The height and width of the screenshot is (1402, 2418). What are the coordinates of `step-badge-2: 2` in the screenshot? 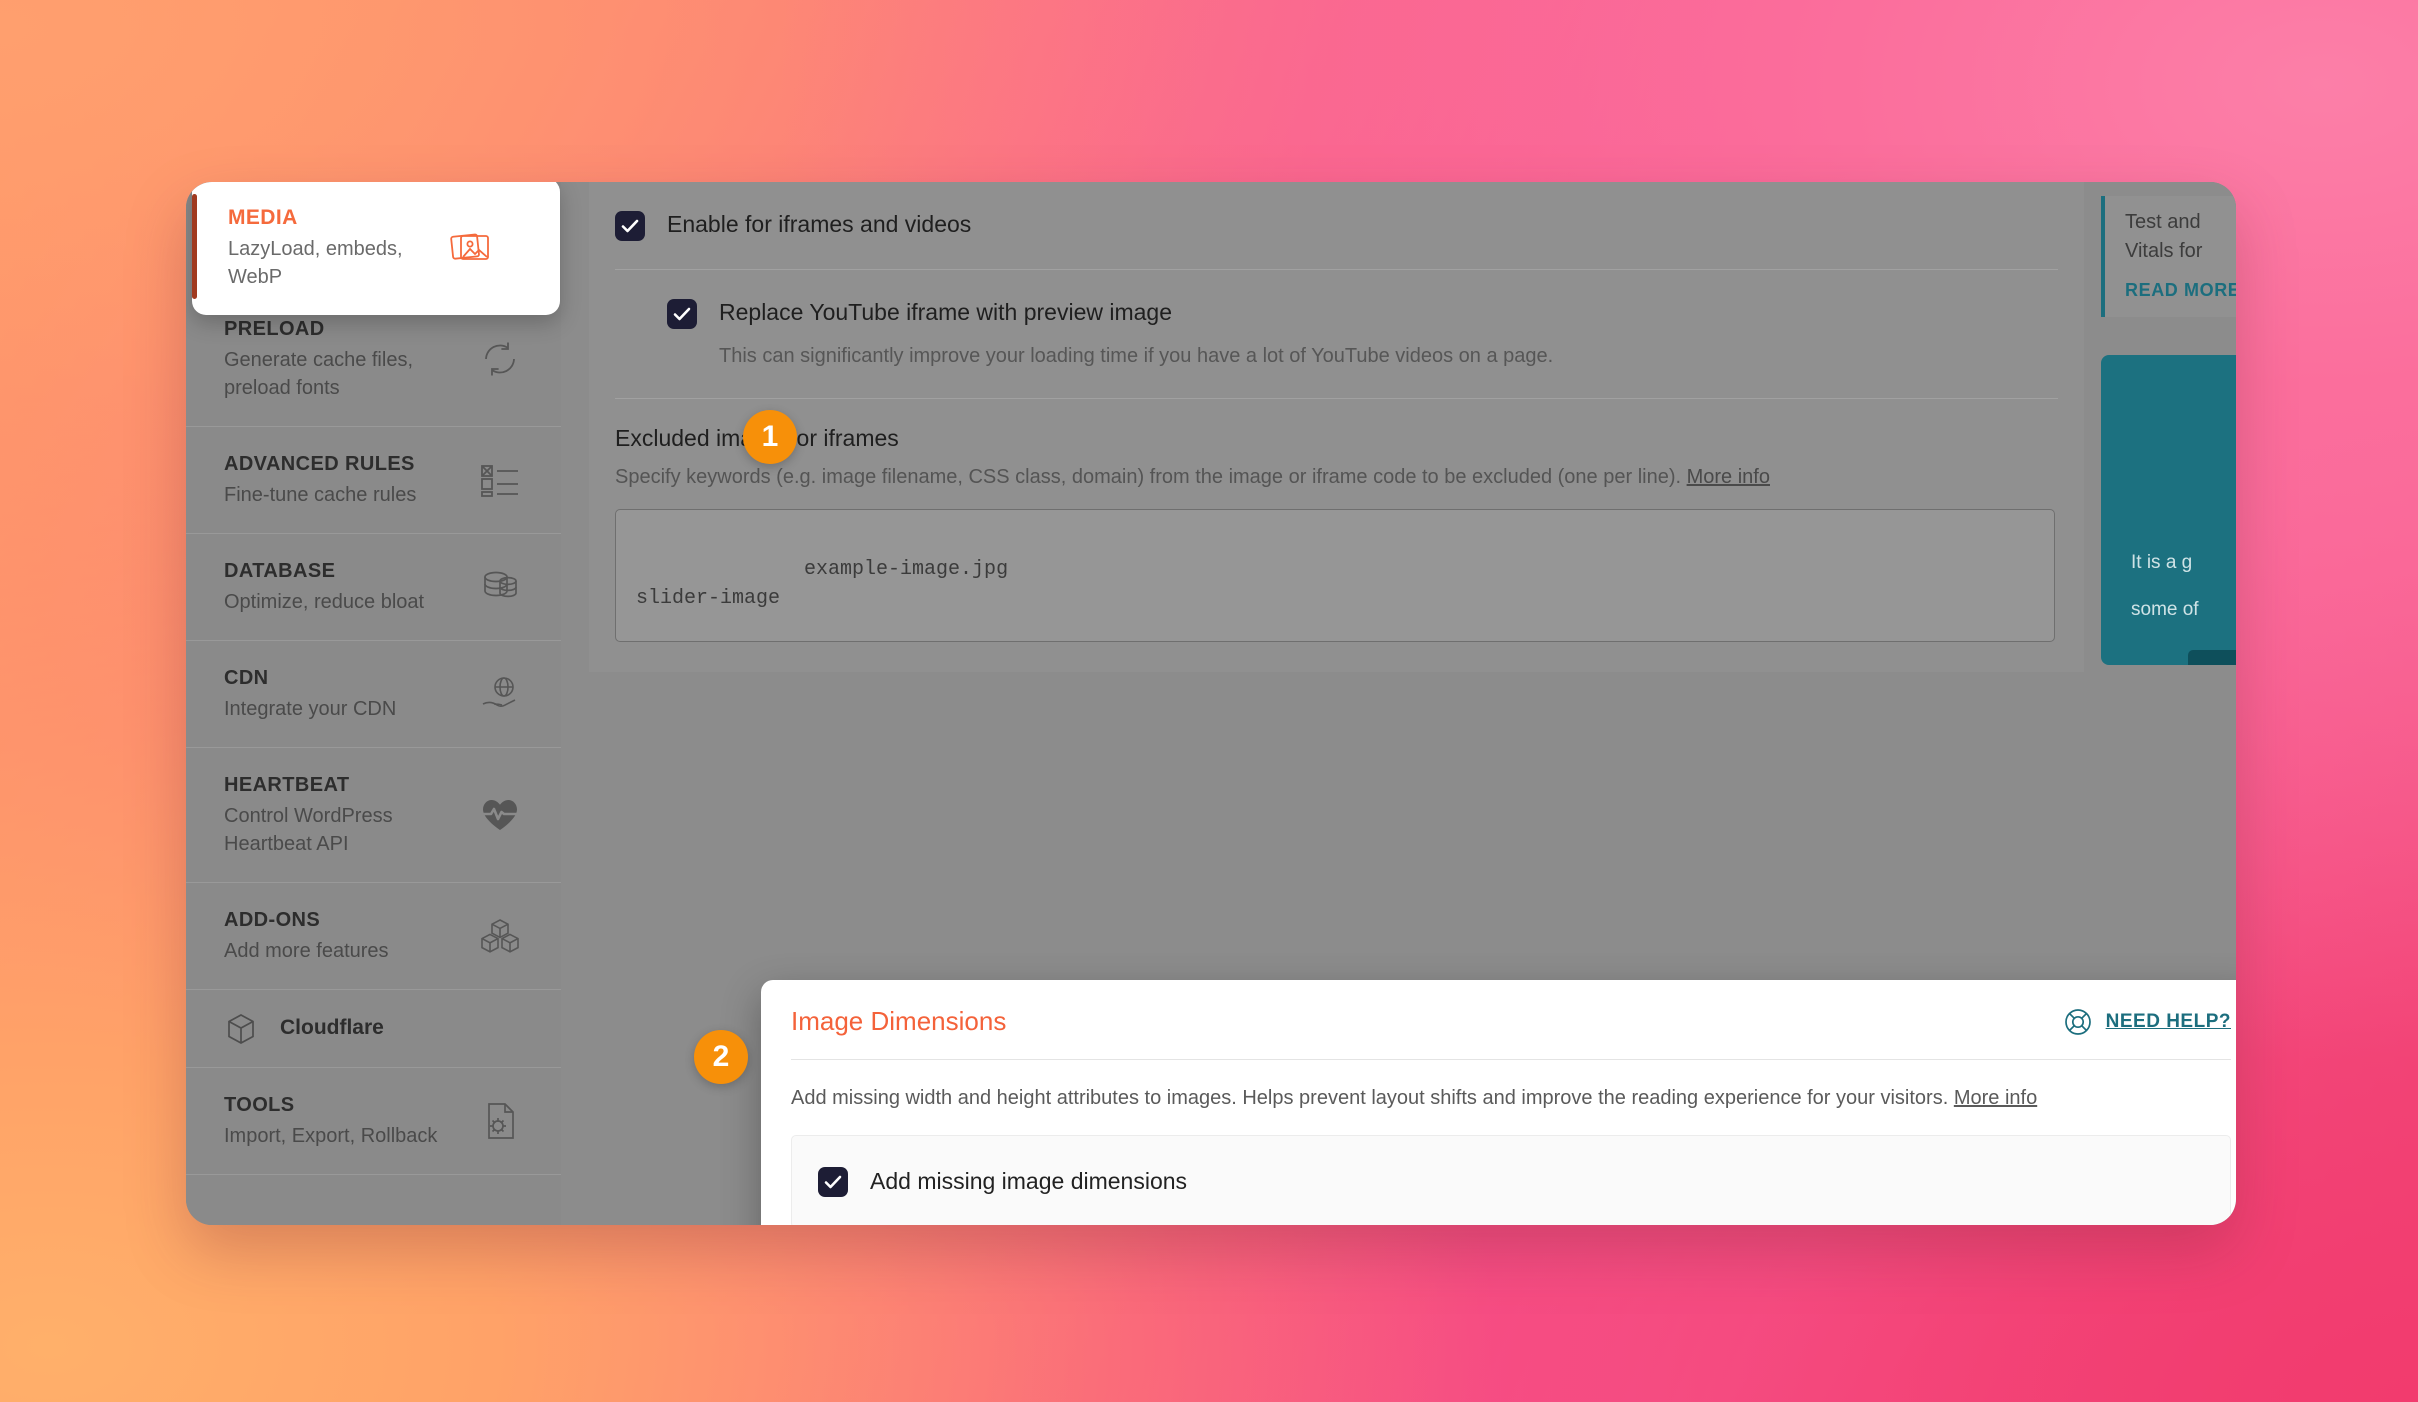 It's located at (721, 1057).